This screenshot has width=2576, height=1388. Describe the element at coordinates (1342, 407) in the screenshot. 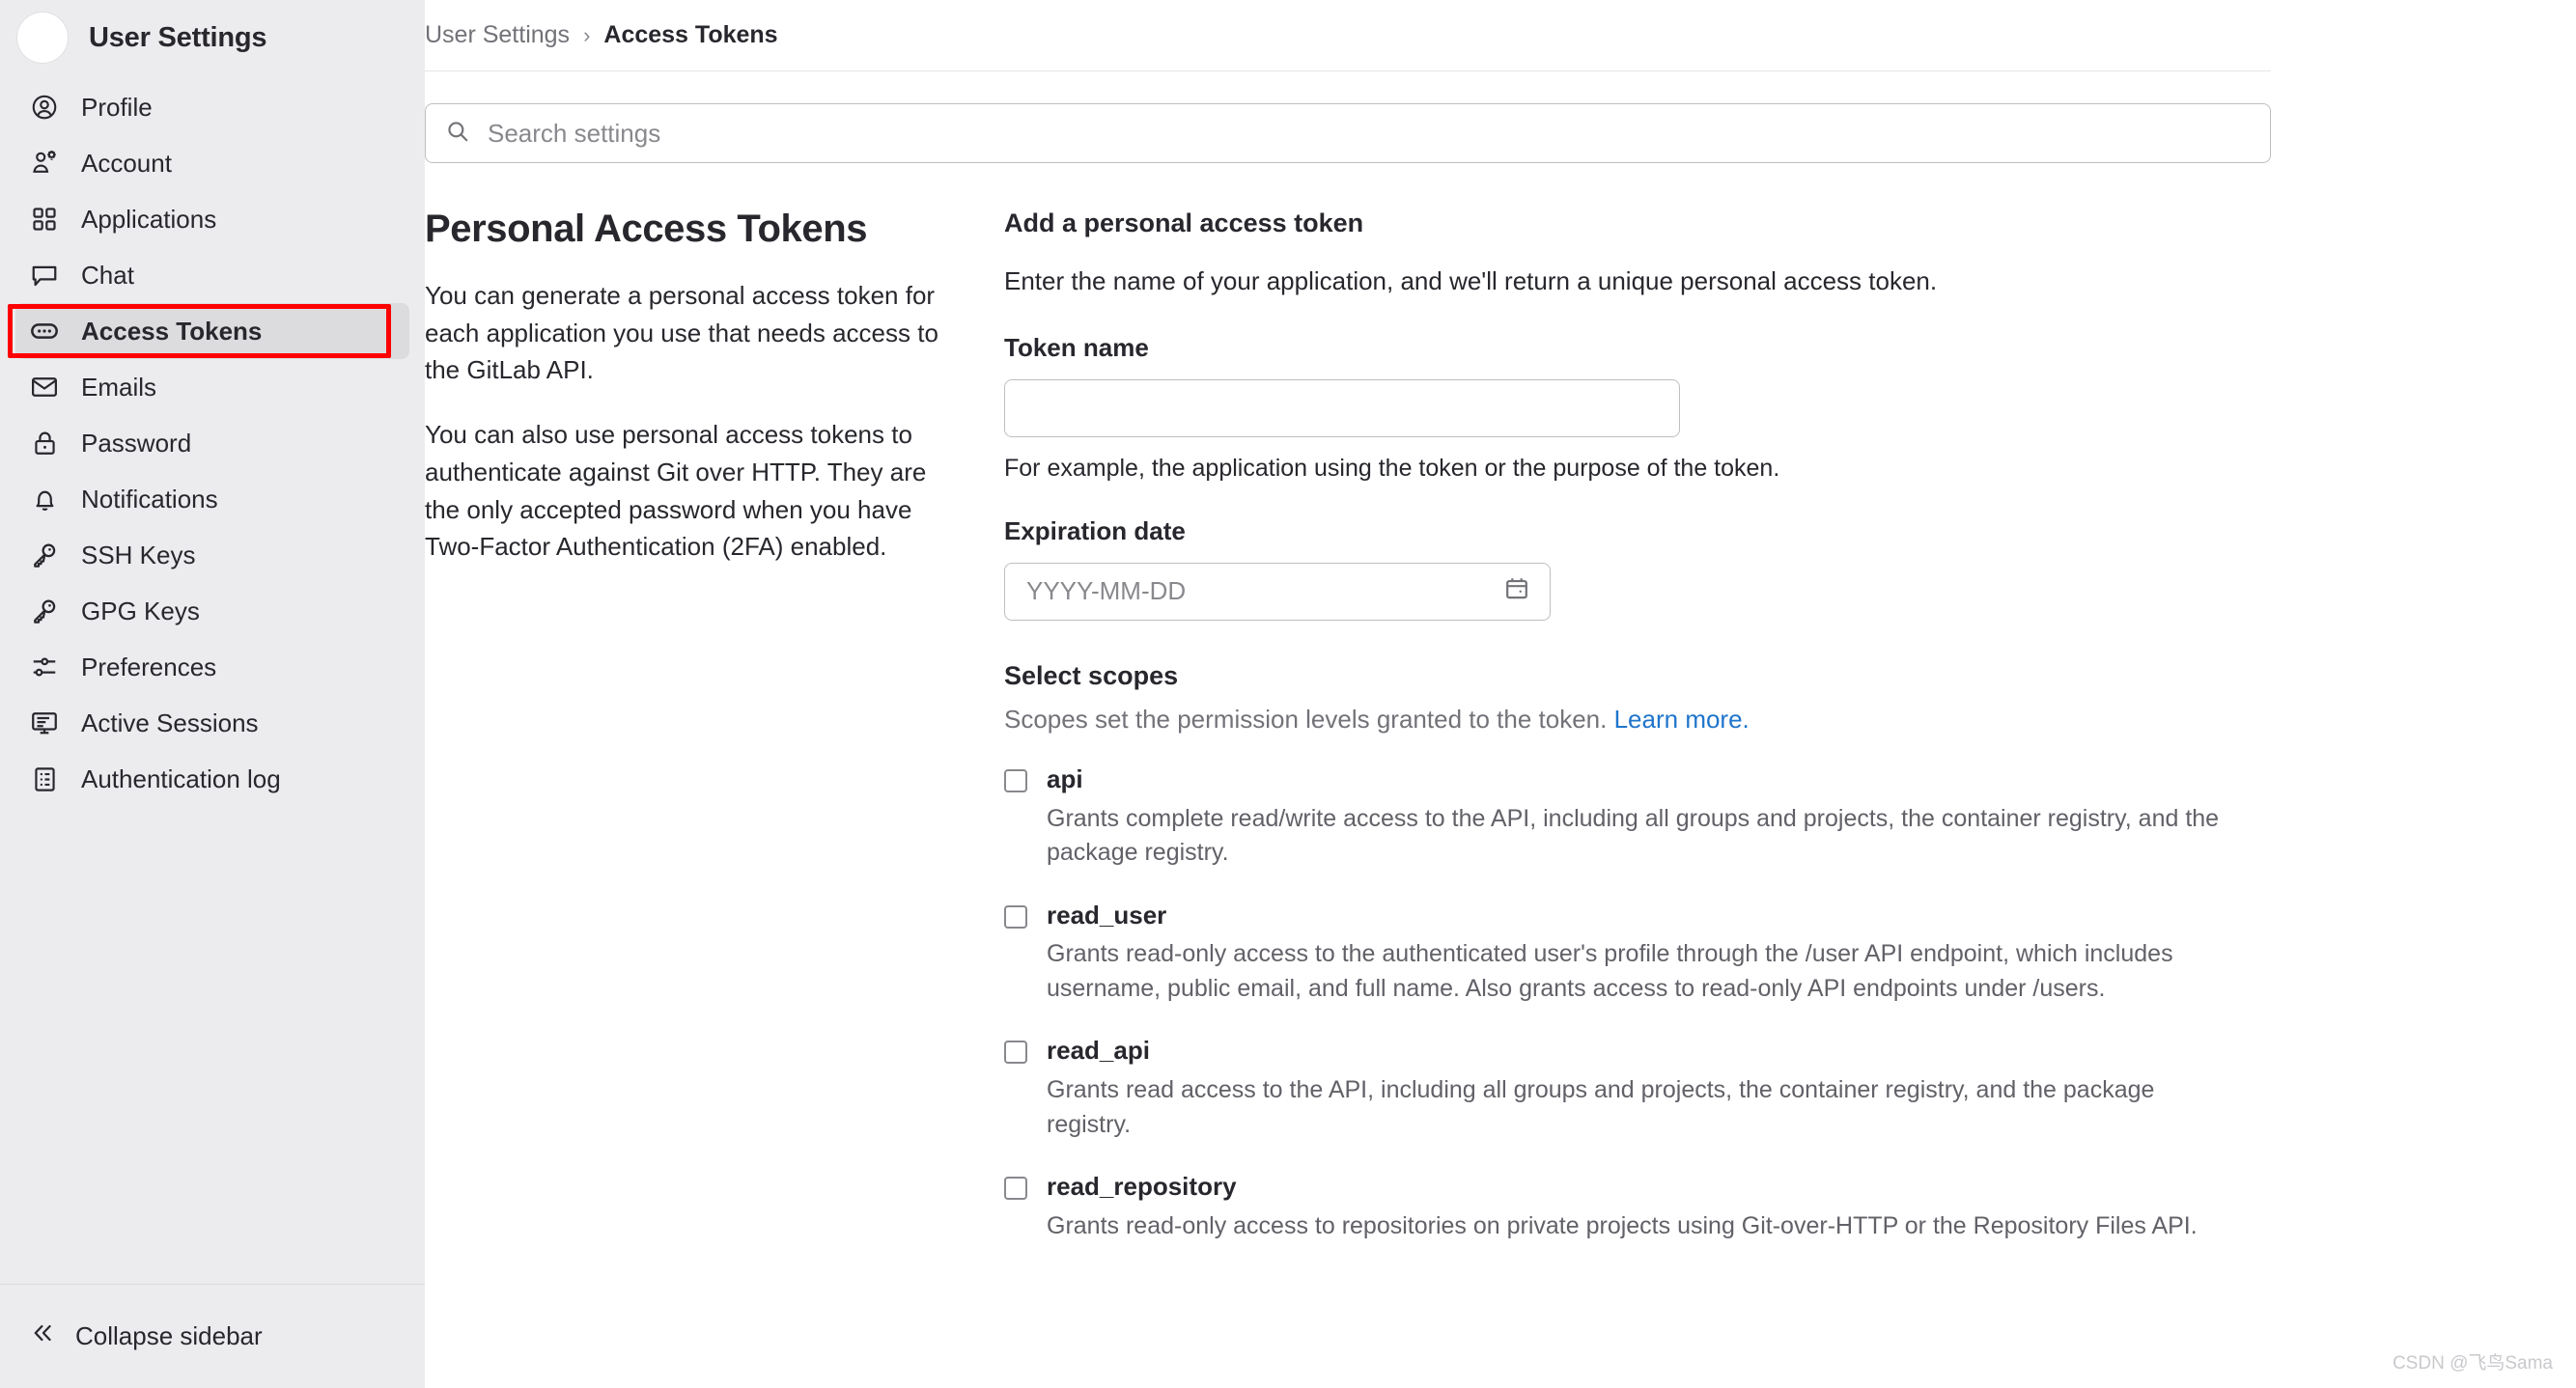

I see `token-name-input` at that location.